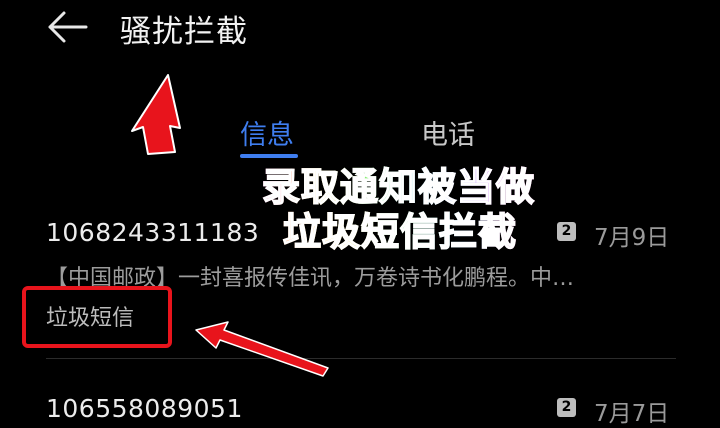 The height and width of the screenshot is (428, 720). Describe the element at coordinates (156, 114) in the screenshot. I see `red-arrow-up-icon` at that location.